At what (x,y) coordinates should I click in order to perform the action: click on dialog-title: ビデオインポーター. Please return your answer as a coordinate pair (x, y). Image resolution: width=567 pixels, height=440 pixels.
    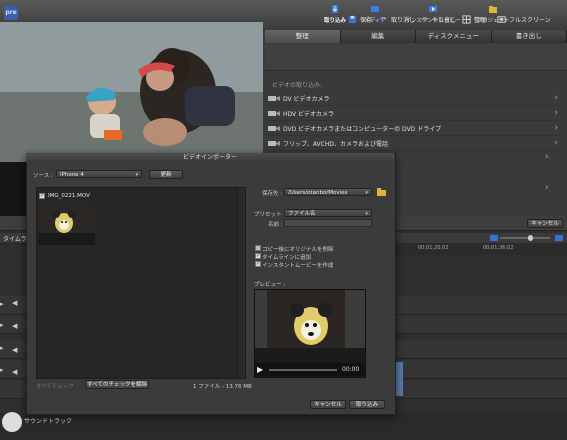
    Looking at the image, I should click on (210, 158).